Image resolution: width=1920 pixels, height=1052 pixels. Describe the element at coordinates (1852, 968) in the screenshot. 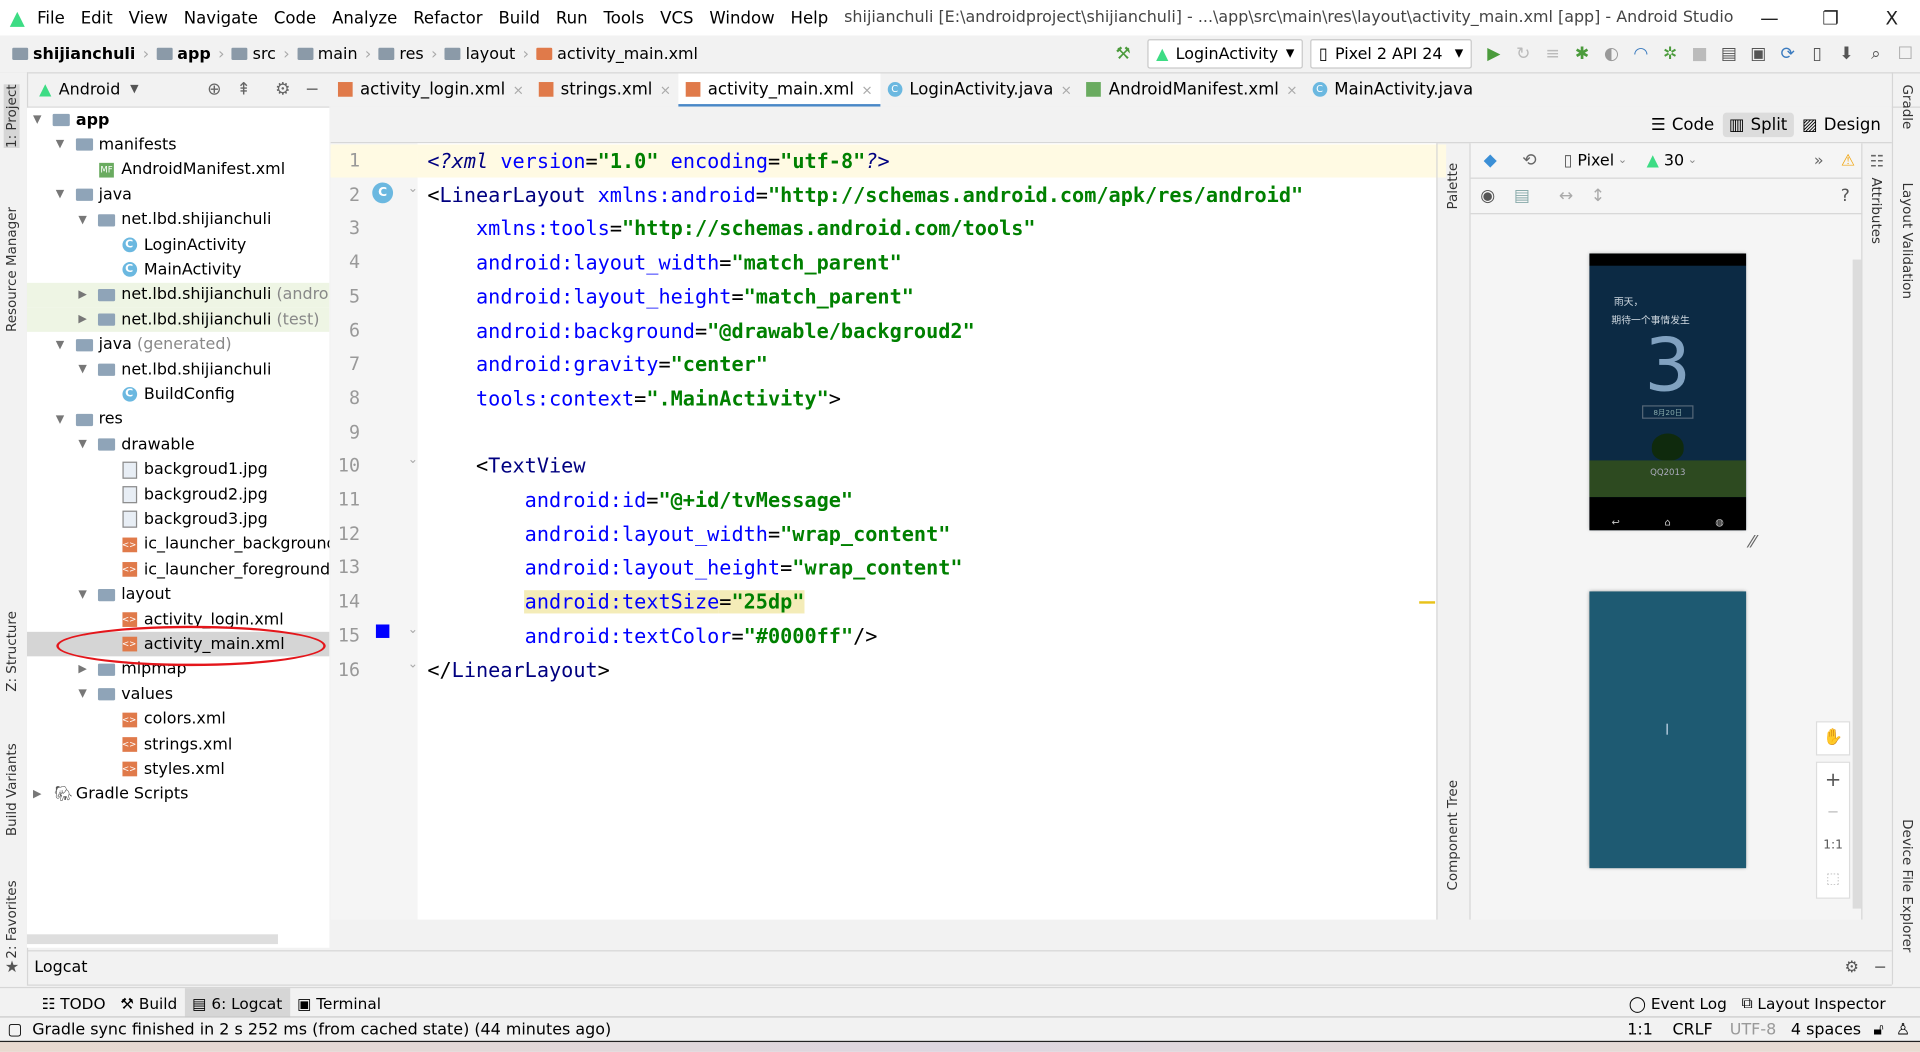

I see `logcat-gear-icon: ⚙` at that location.